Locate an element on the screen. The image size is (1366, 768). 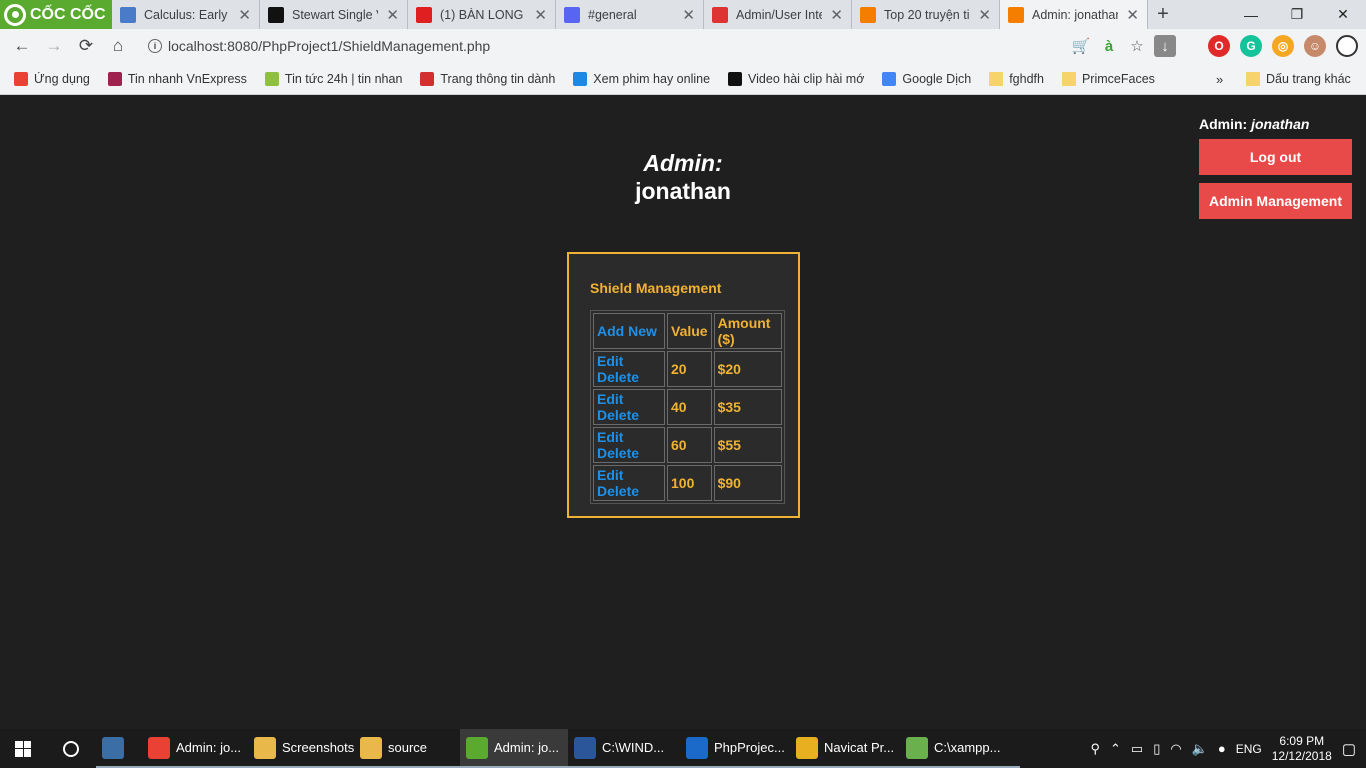
tab-title: Calculus: Early Tr is located at coordinates (187, 14).